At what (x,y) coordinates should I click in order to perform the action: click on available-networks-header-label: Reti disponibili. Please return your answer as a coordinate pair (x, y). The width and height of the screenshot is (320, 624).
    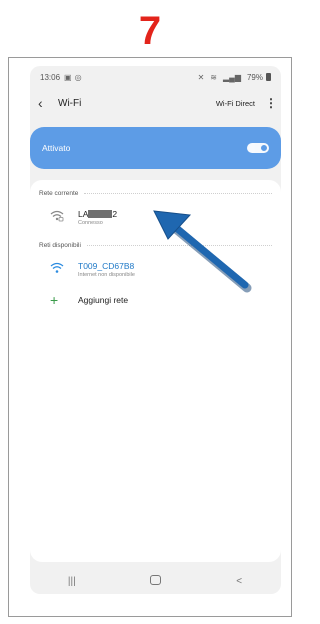
    Looking at the image, I should click on (60, 245).